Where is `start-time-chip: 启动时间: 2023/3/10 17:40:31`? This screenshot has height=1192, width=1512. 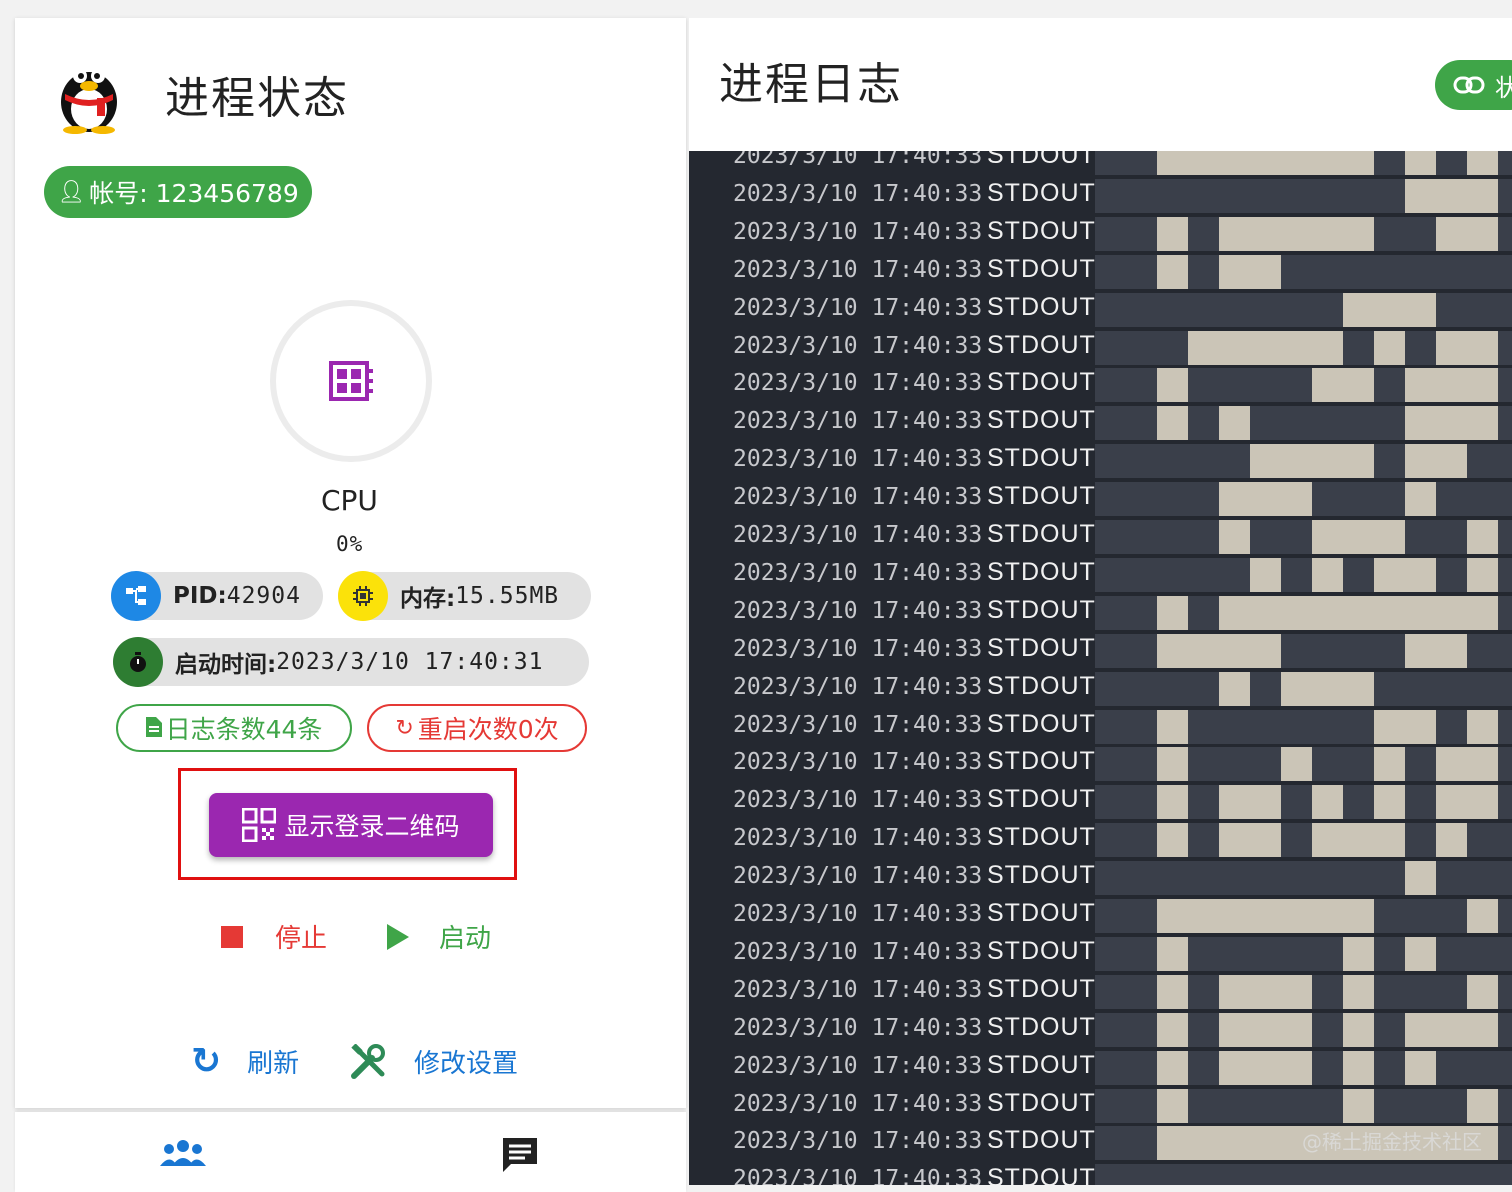 start-time-chip: 启动时间: 2023/3/10 17:40:31 is located at coordinates (351, 662).